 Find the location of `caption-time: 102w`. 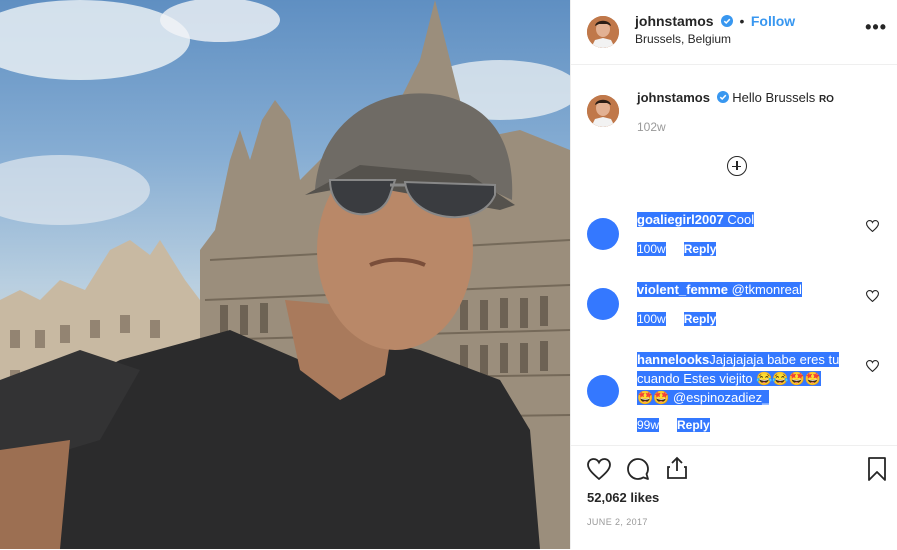

caption-time: 102w is located at coordinates (651, 127).